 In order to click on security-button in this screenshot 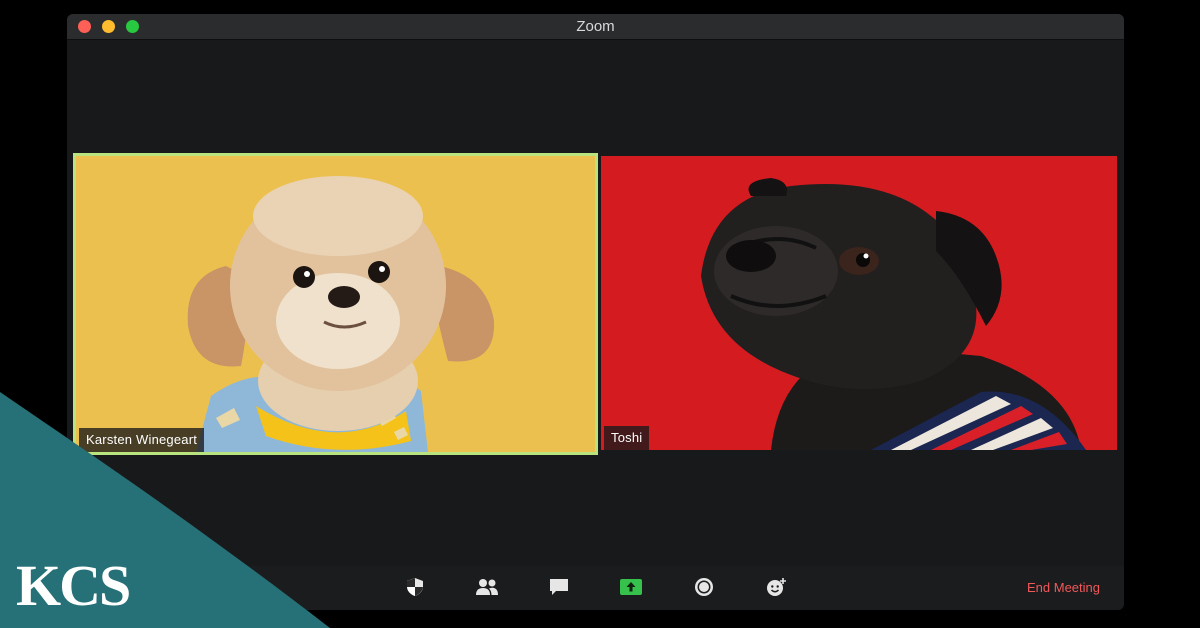, I will do `click(415, 587)`.